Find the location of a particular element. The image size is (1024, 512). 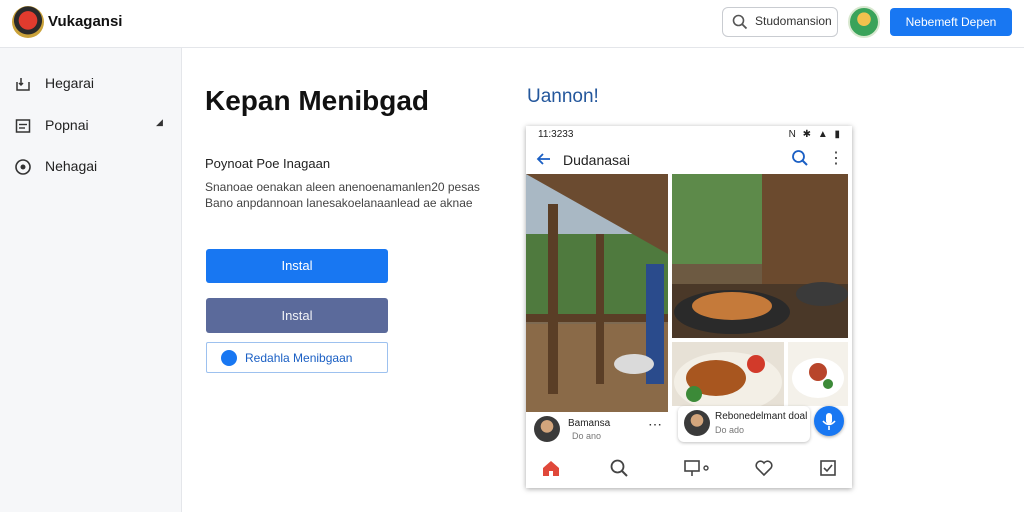

header-cta-button: Nebemeft Depen is located at coordinates (951, 22).